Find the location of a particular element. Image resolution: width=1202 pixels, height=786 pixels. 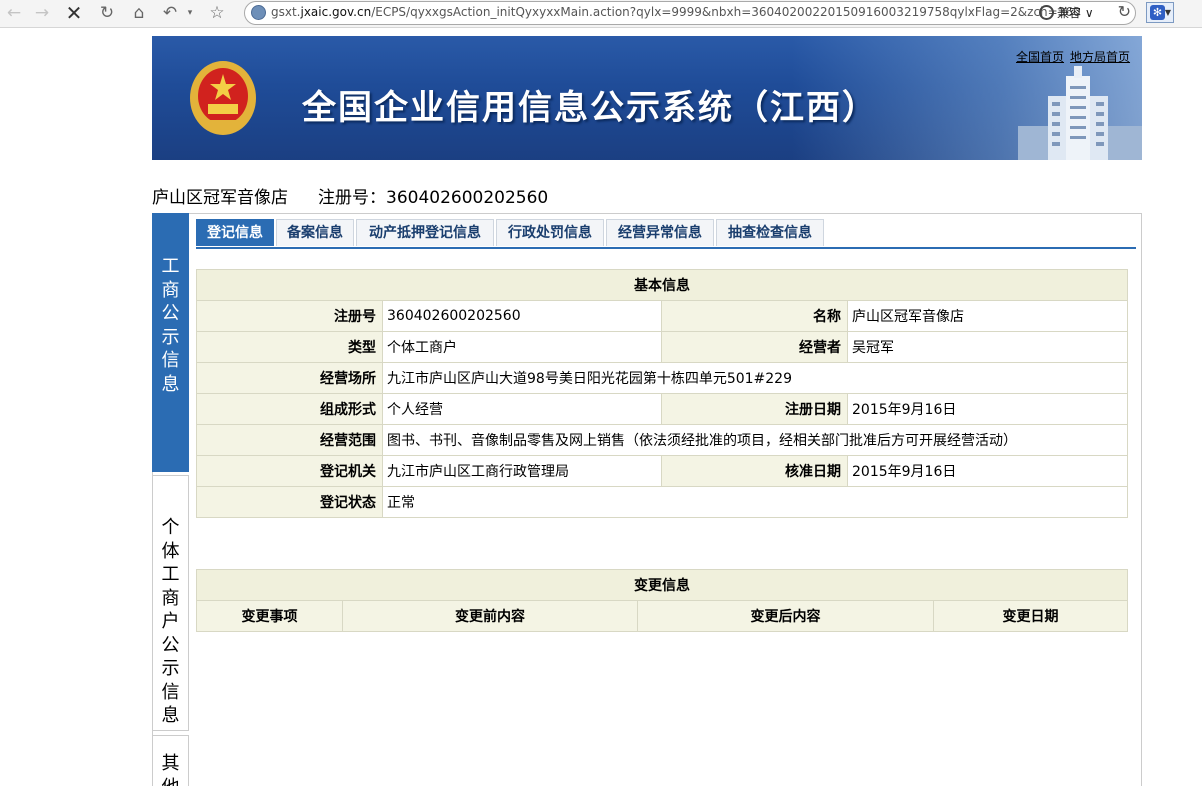

favorite-star-icon: ☆ is located at coordinates (217, 13).